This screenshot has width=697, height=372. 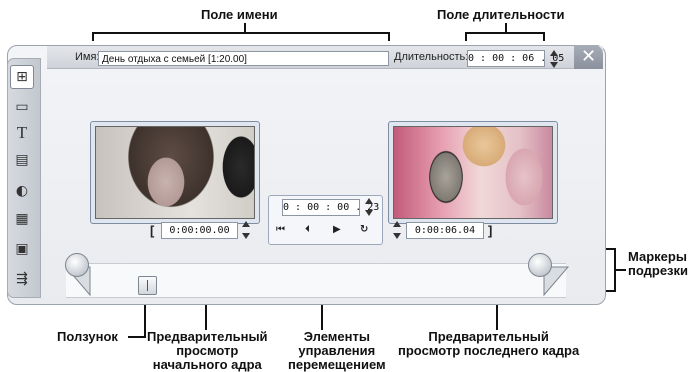 What do you see at coordinates (588, 57) in the screenshot?
I see `close-button: ✕` at bounding box center [588, 57].